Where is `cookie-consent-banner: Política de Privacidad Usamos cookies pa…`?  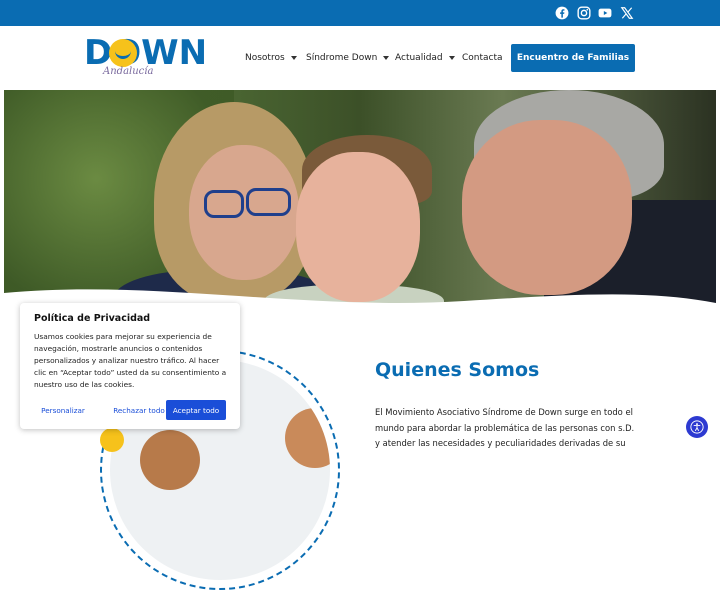
cookie-consent-banner: Política de Privacidad Usamos cookies pa… is located at coordinates (130, 366).